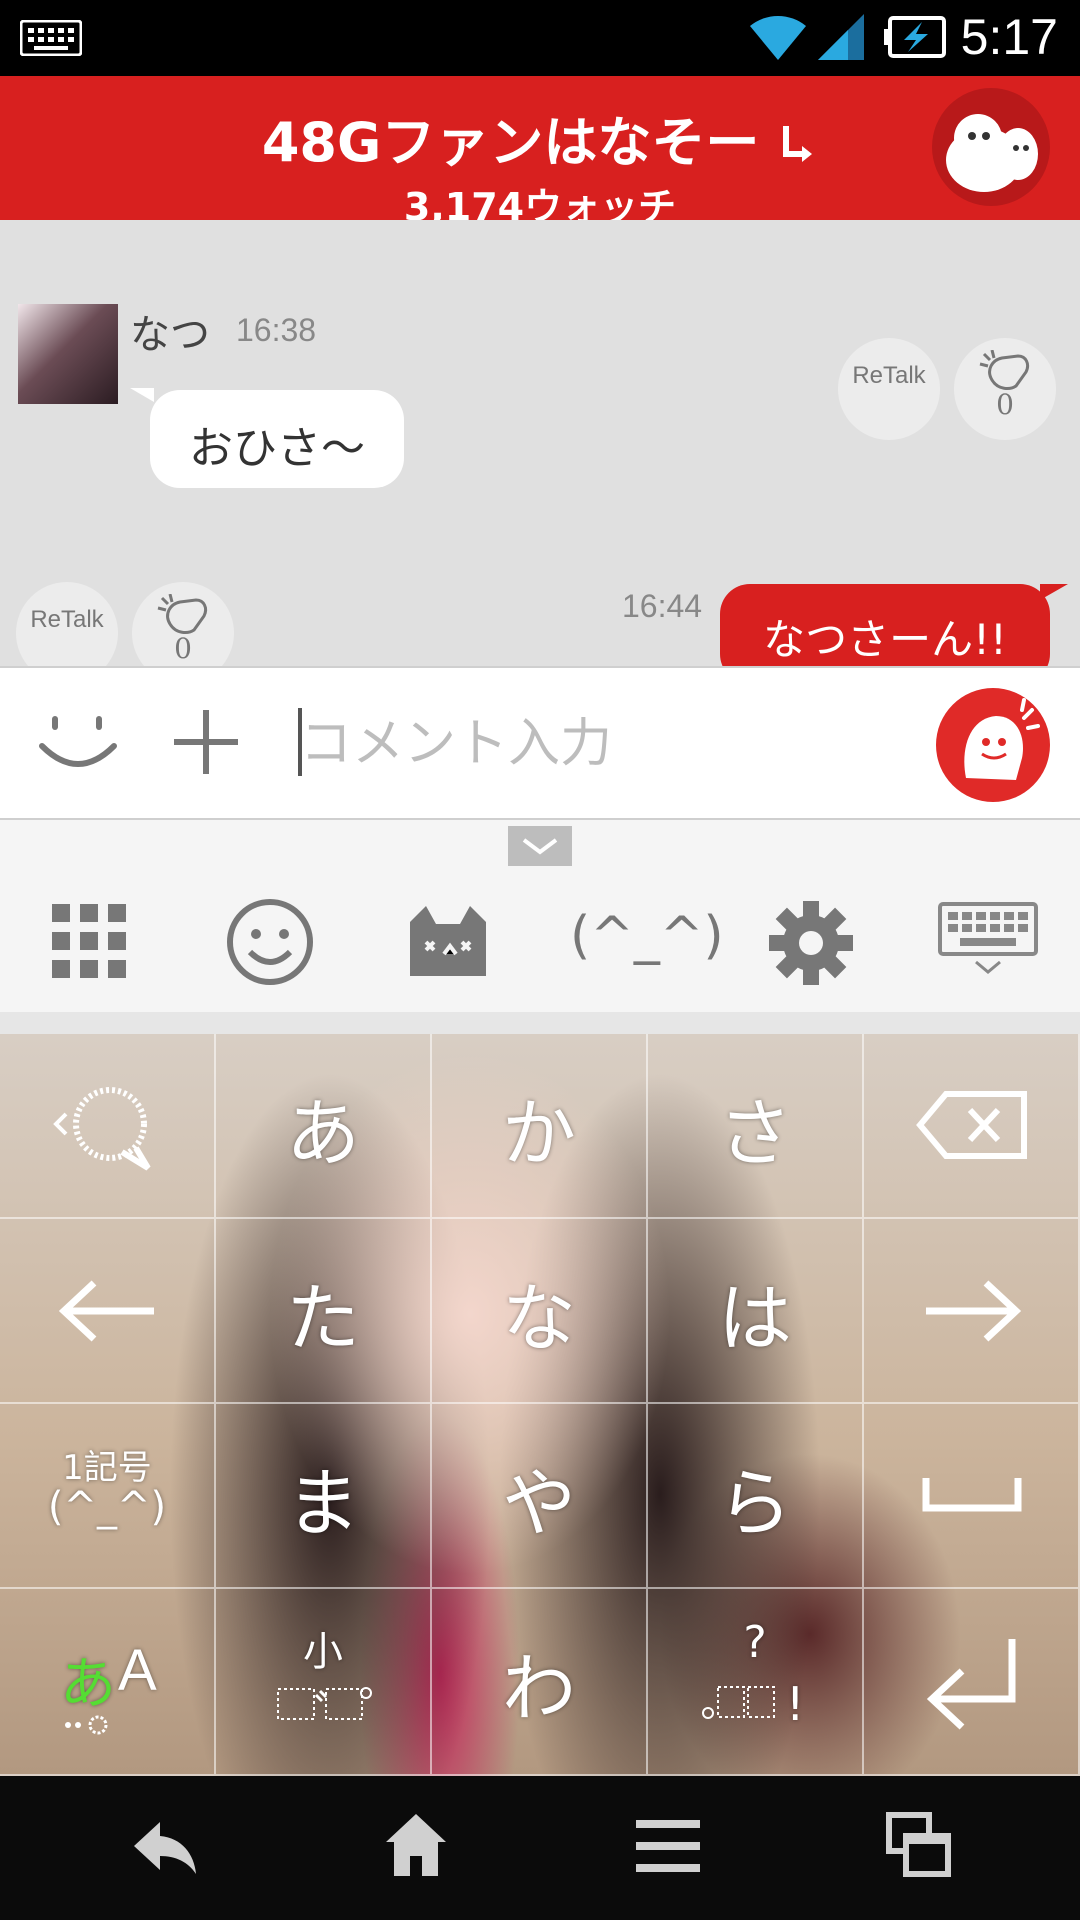  I want to click on cursor-right-key, so click(972, 1311).